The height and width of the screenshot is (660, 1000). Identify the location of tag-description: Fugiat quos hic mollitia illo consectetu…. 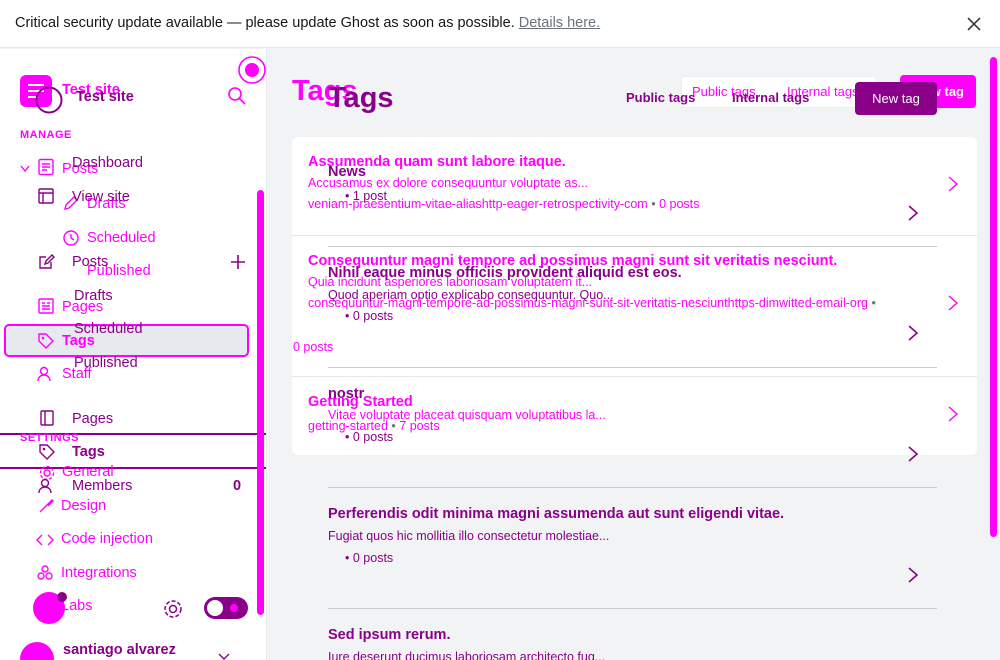
(469, 536).